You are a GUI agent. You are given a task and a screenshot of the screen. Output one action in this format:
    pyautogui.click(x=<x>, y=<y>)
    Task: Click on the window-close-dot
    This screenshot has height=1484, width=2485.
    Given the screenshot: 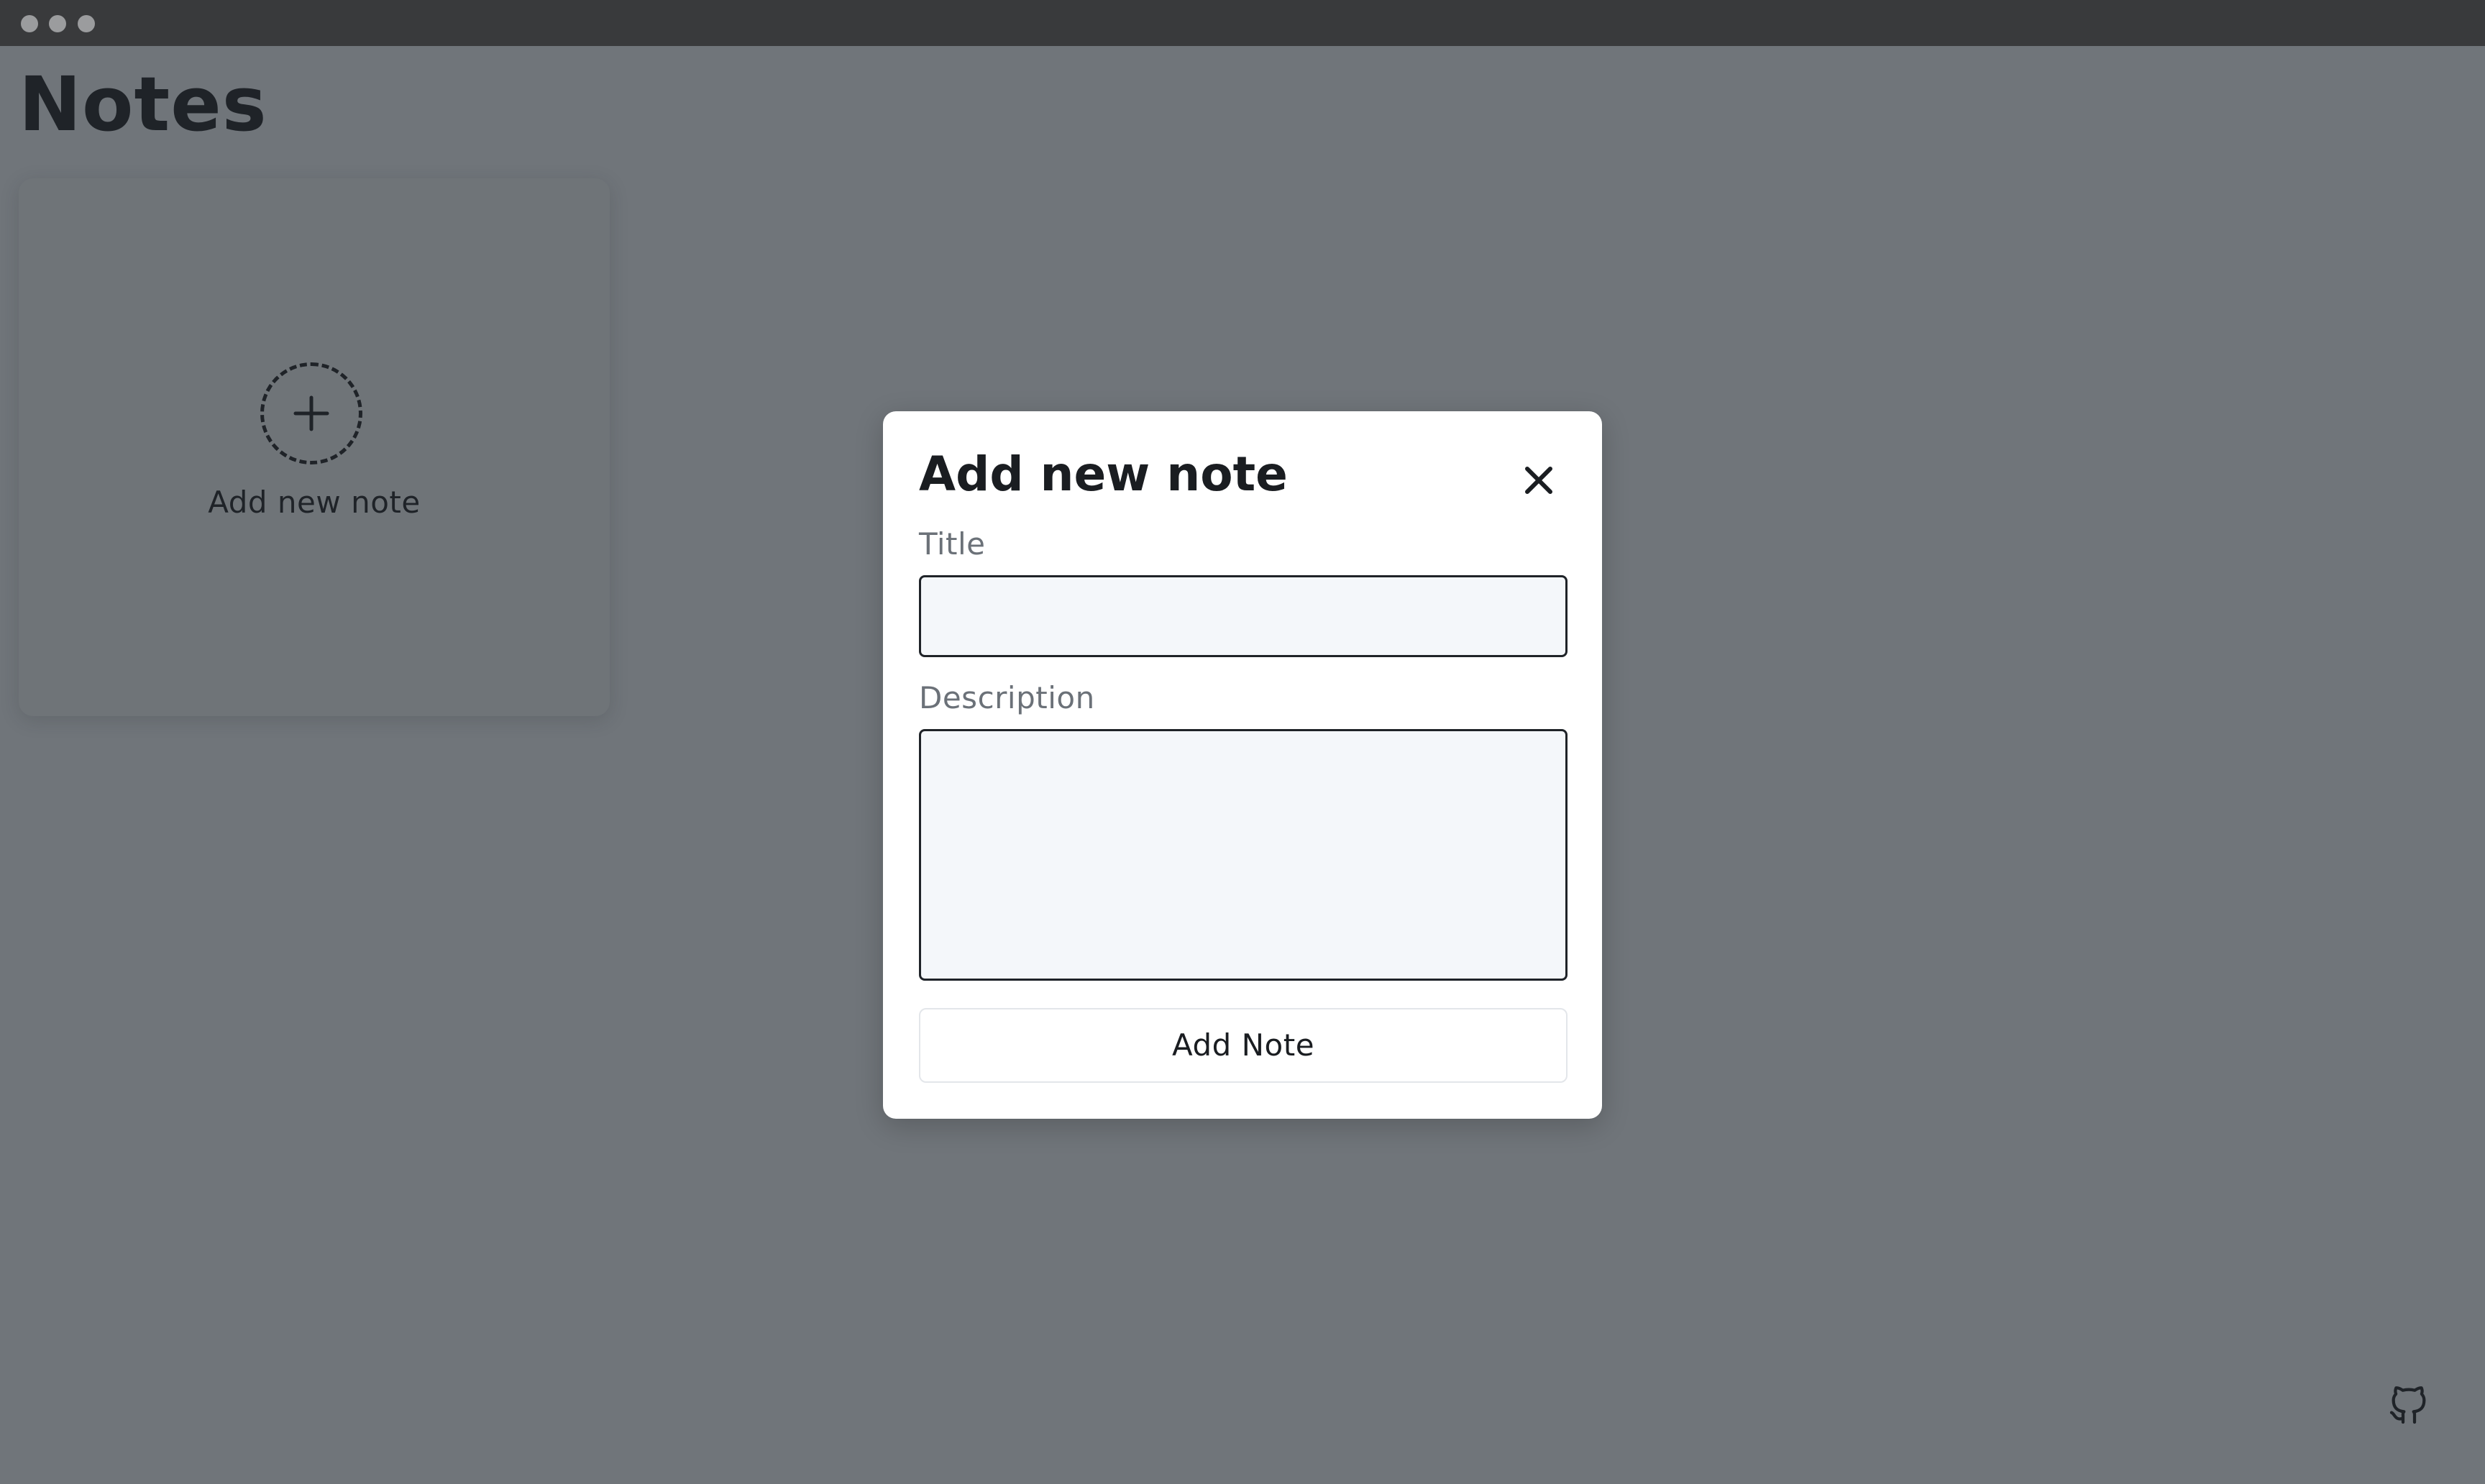 What is the action you would take?
    pyautogui.click(x=29, y=23)
    